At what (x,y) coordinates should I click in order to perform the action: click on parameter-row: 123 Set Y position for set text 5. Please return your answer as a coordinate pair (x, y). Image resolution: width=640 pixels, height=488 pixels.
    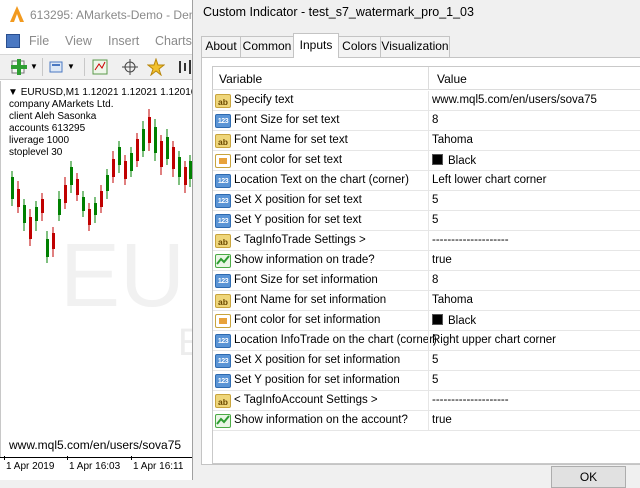
    Looking at the image, I should click on (426, 221).